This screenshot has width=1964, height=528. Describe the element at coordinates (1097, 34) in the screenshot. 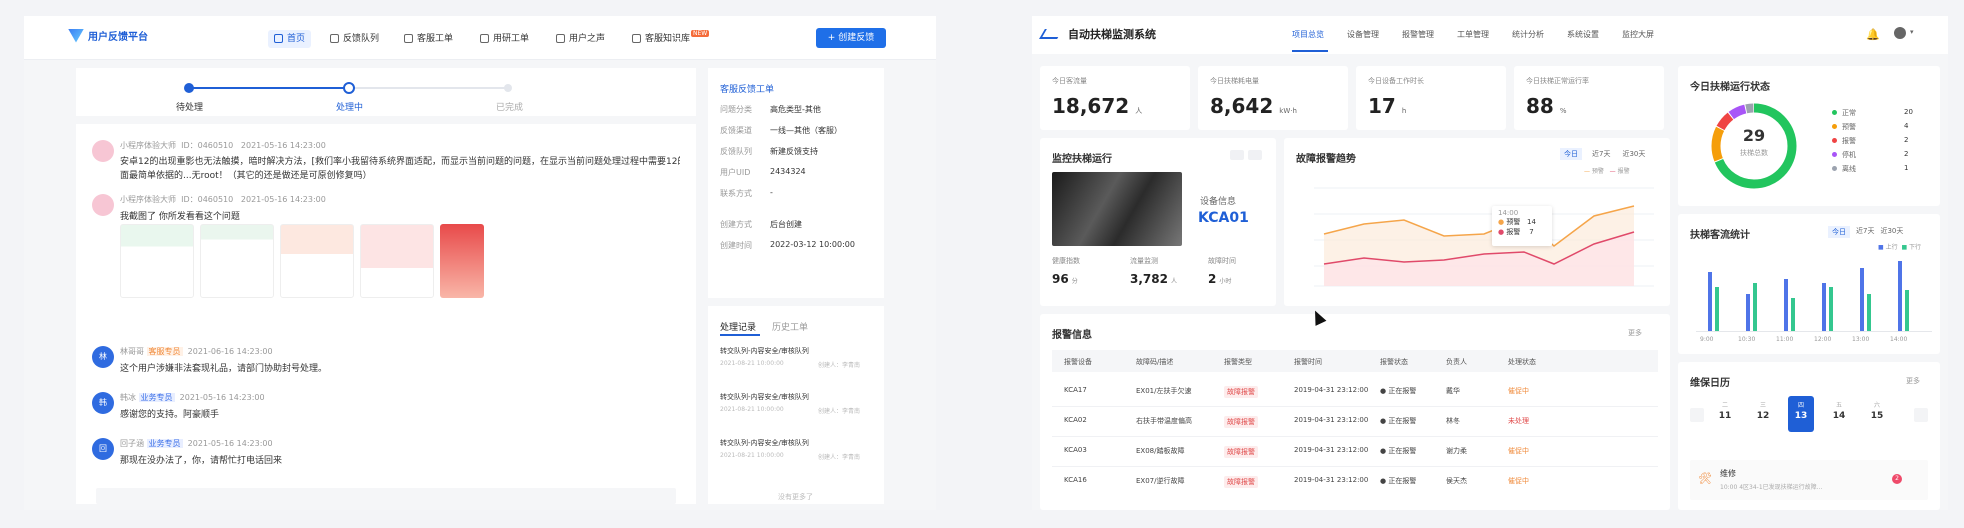

I see `right-brand: 自动扶梯监测系统` at that location.